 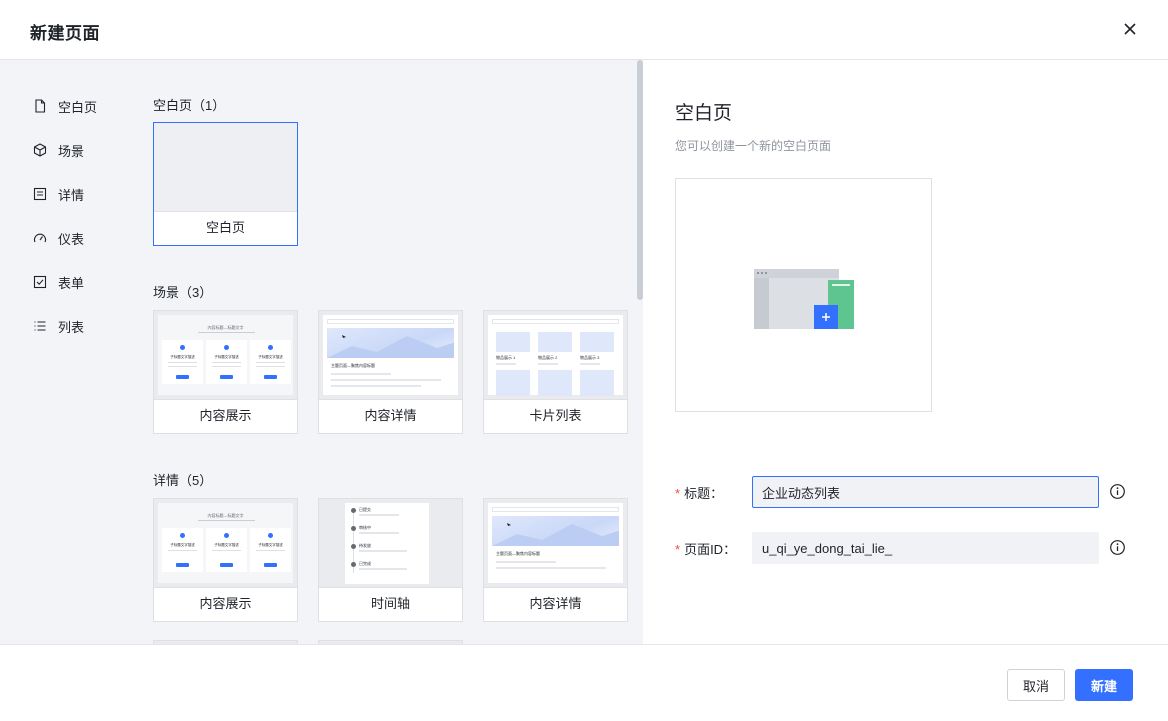 What do you see at coordinates (225, 227) in the screenshot?
I see `template-card-label: 空白页` at bounding box center [225, 227].